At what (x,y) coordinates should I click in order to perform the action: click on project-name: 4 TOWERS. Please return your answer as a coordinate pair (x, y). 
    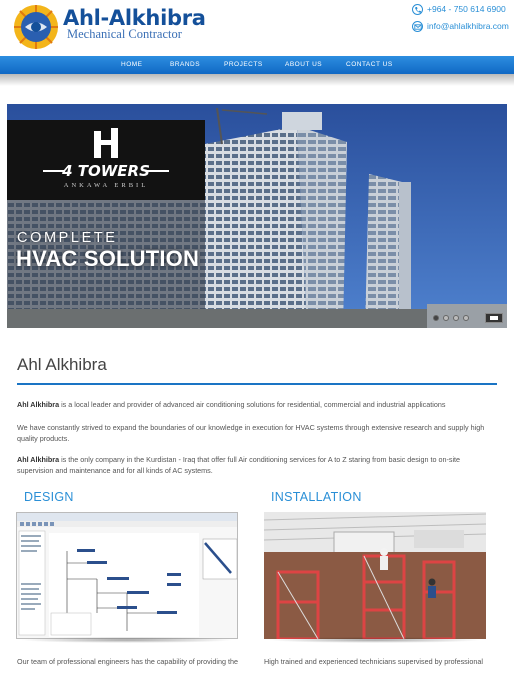
    Looking at the image, I should click on (106, 171).